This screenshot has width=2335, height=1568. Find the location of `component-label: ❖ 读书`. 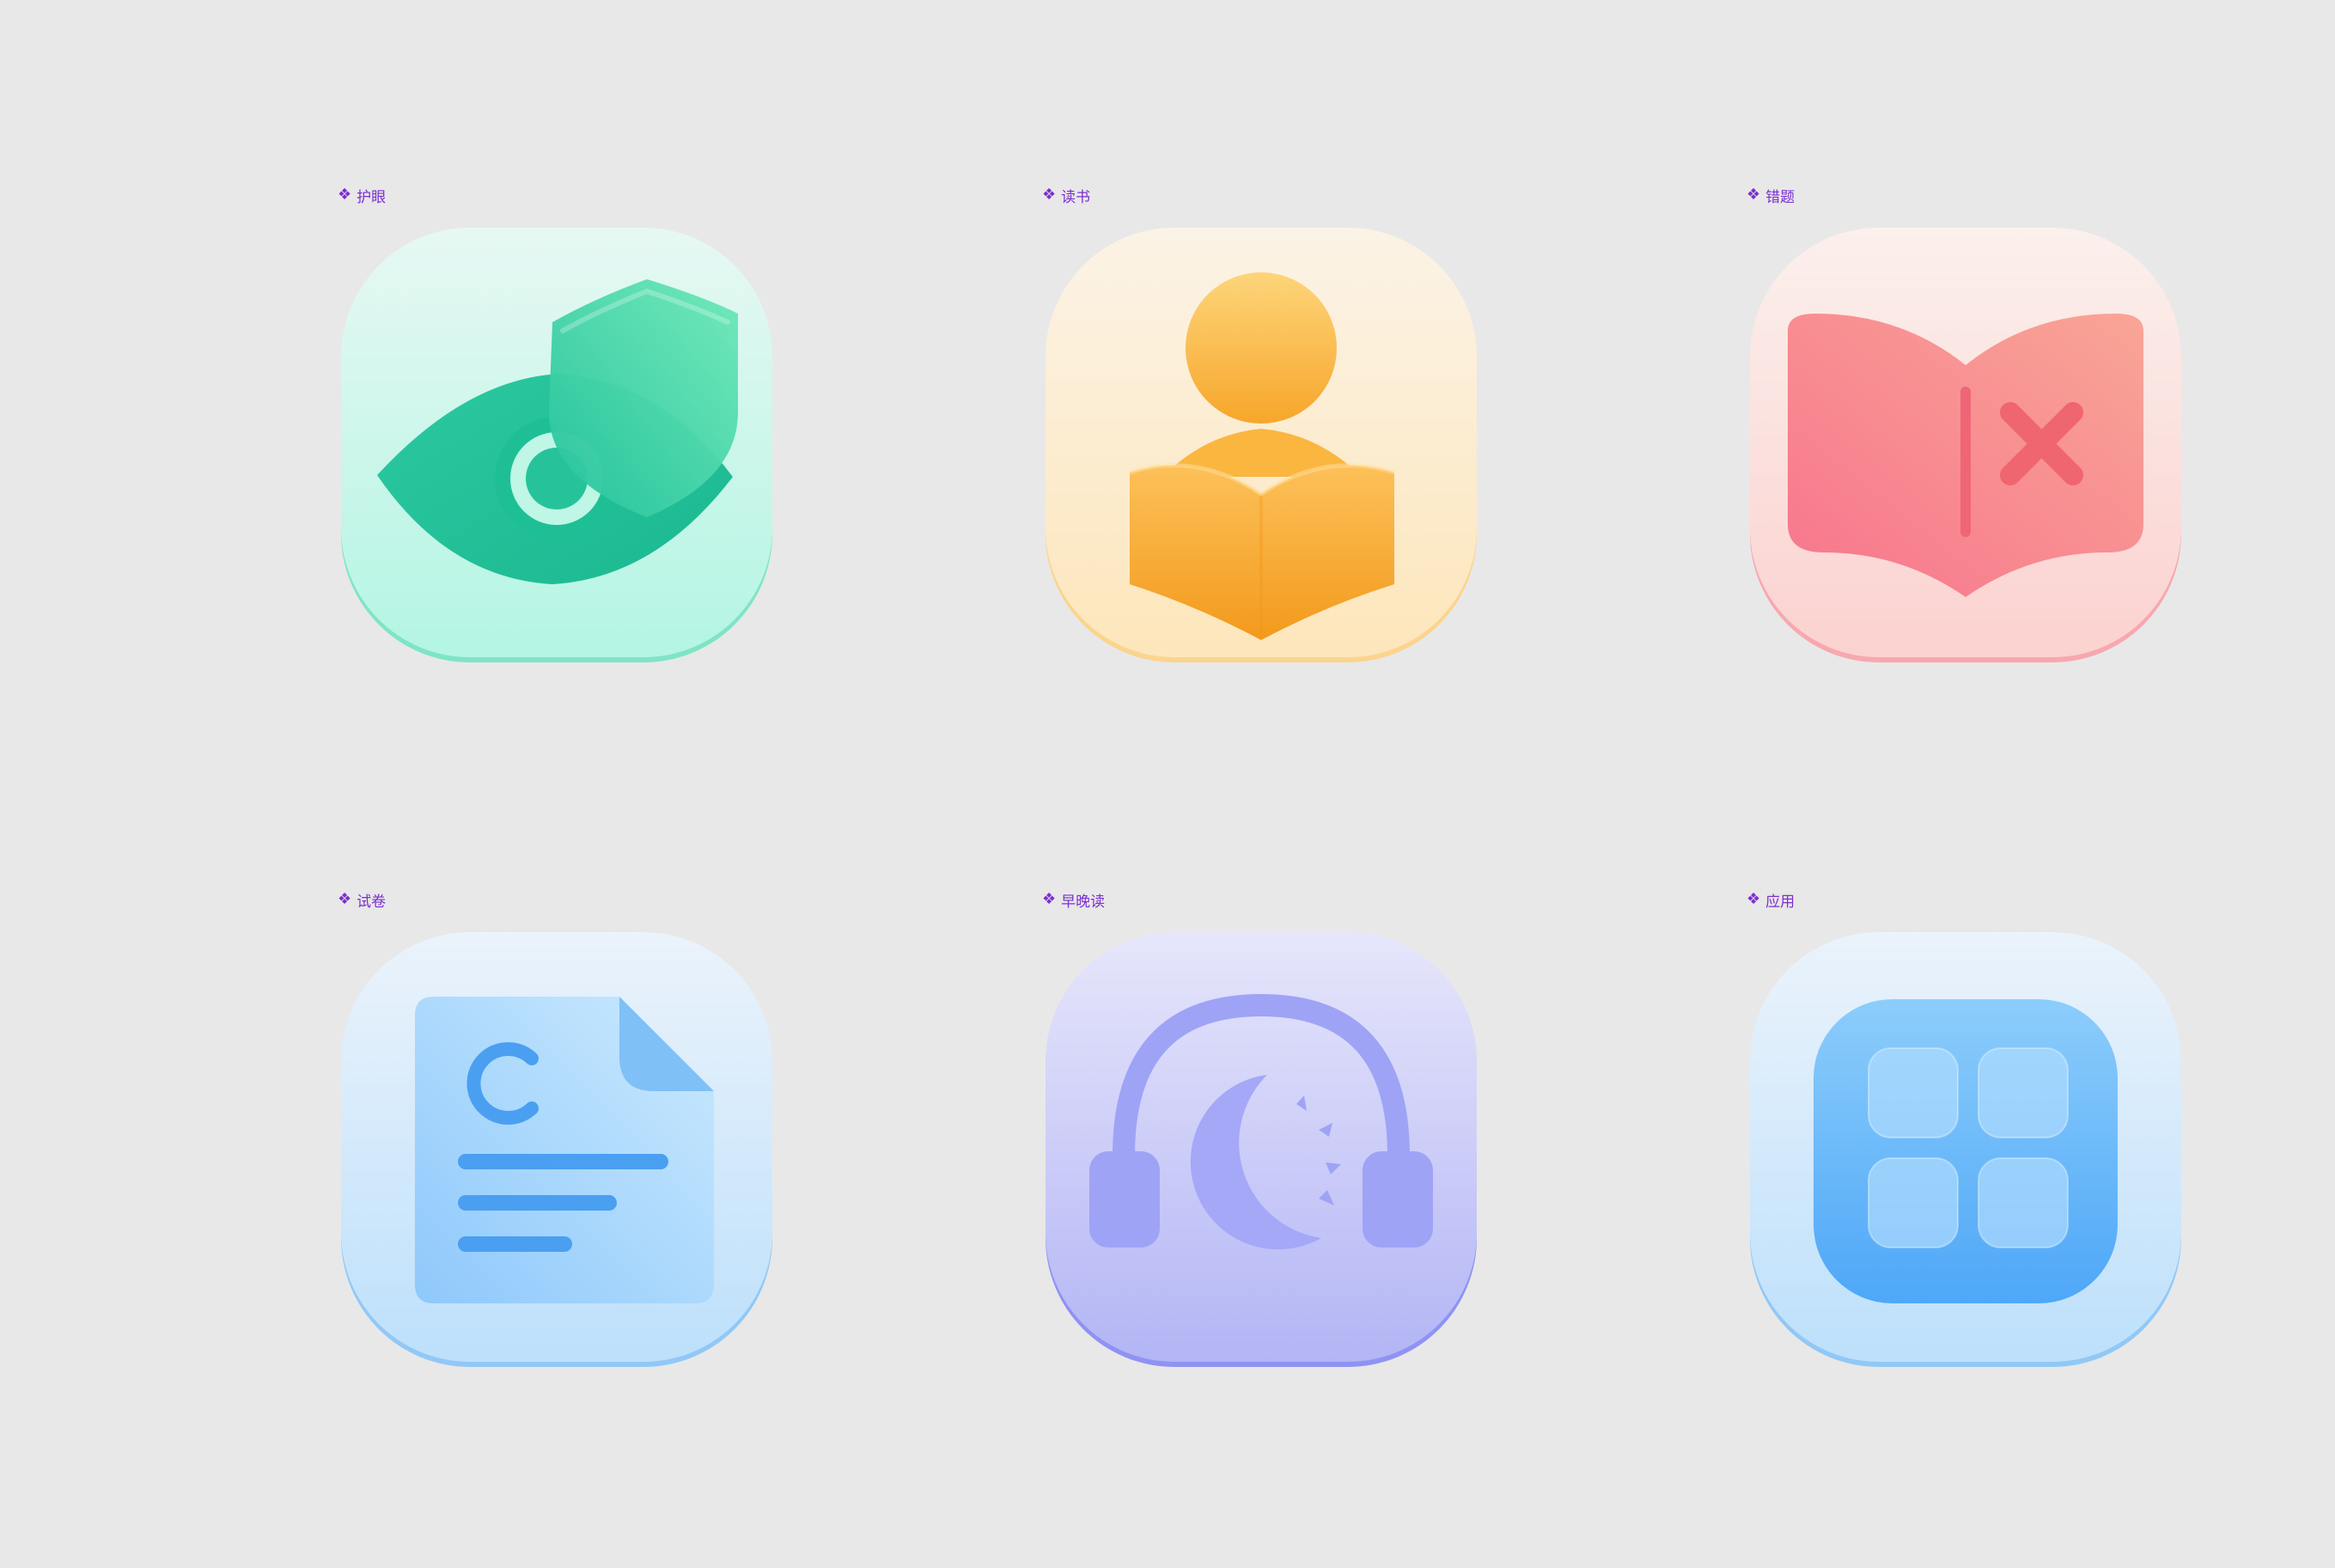

component-label: ❖ 读书 is located at coordinates (1066, 195).